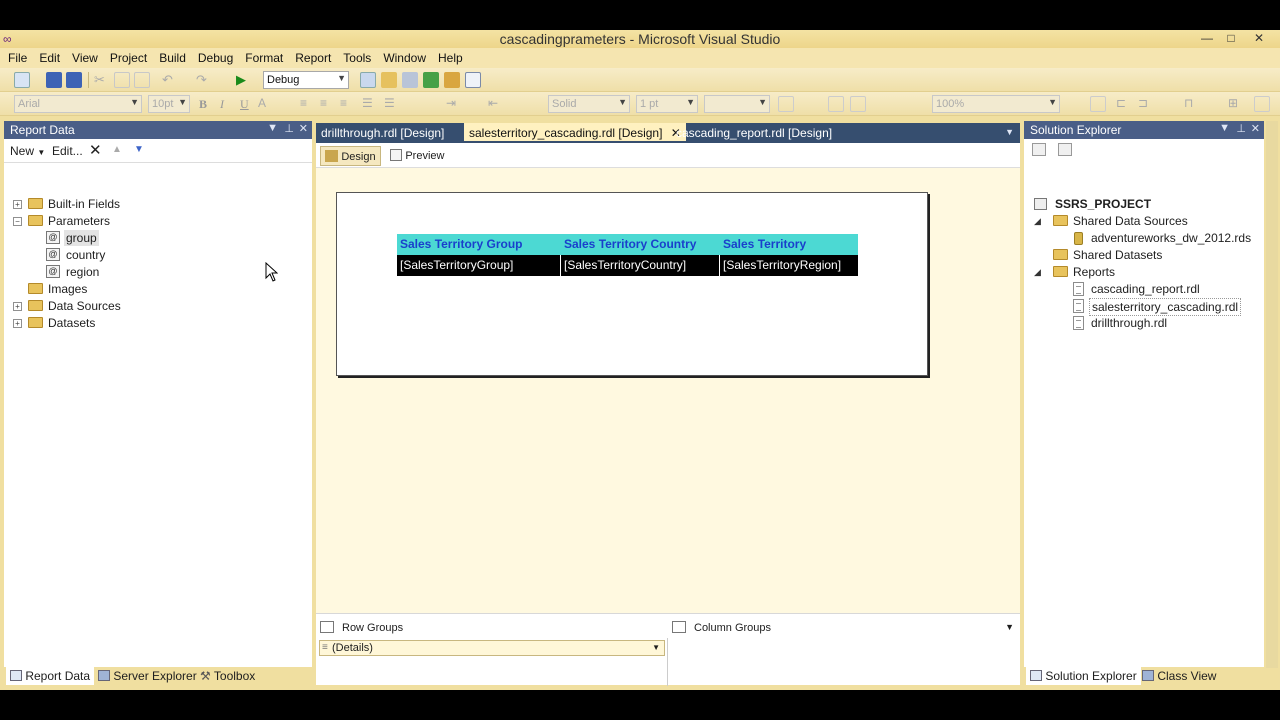 The image size is (1280, 720). Describe the element at coordinates (370, 104) in the screenshot. I see `list-icon: ☰` at that location.